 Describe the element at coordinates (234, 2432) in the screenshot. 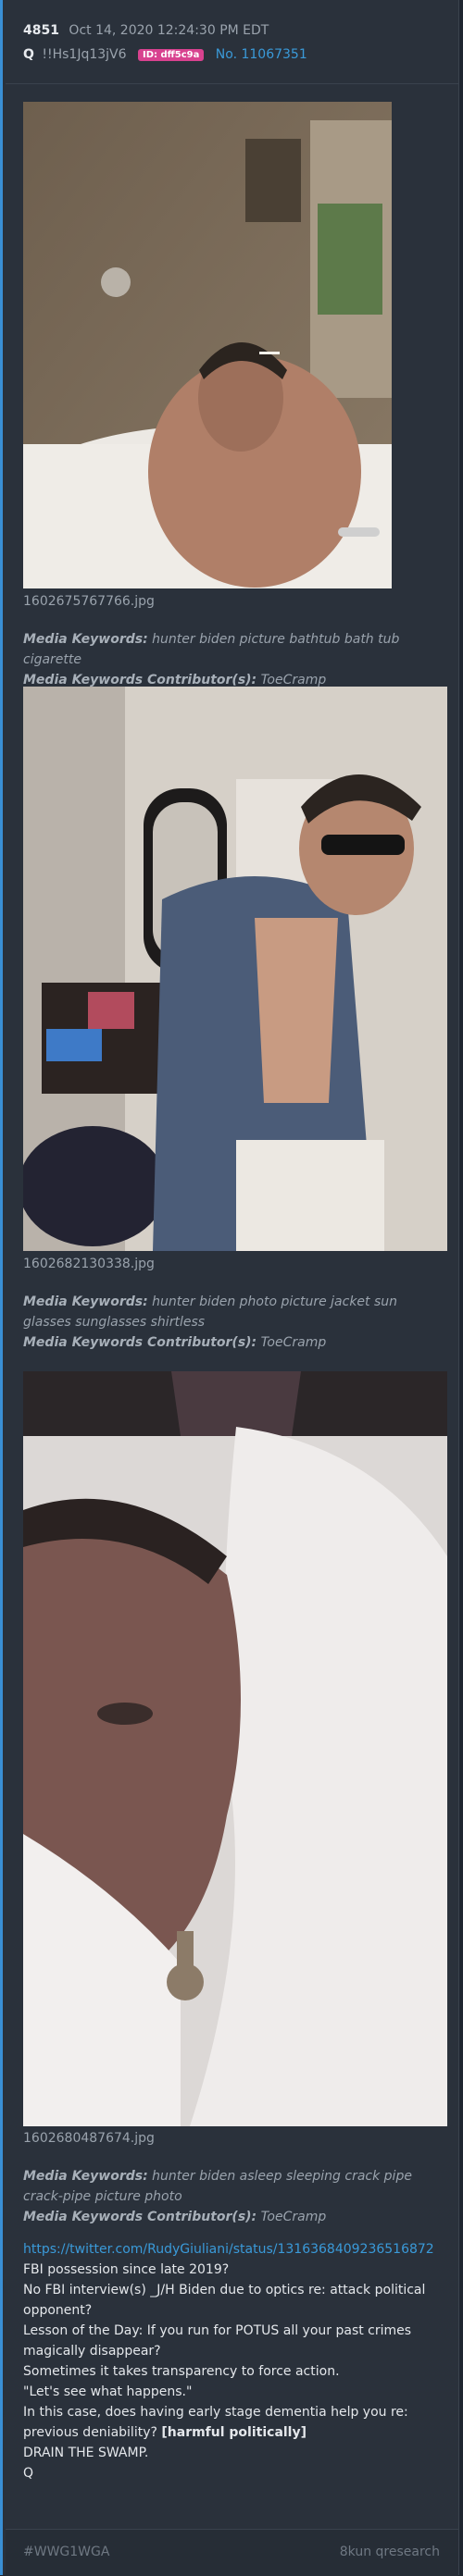

I see `bold-annotation: [harmful politically]` at that location.